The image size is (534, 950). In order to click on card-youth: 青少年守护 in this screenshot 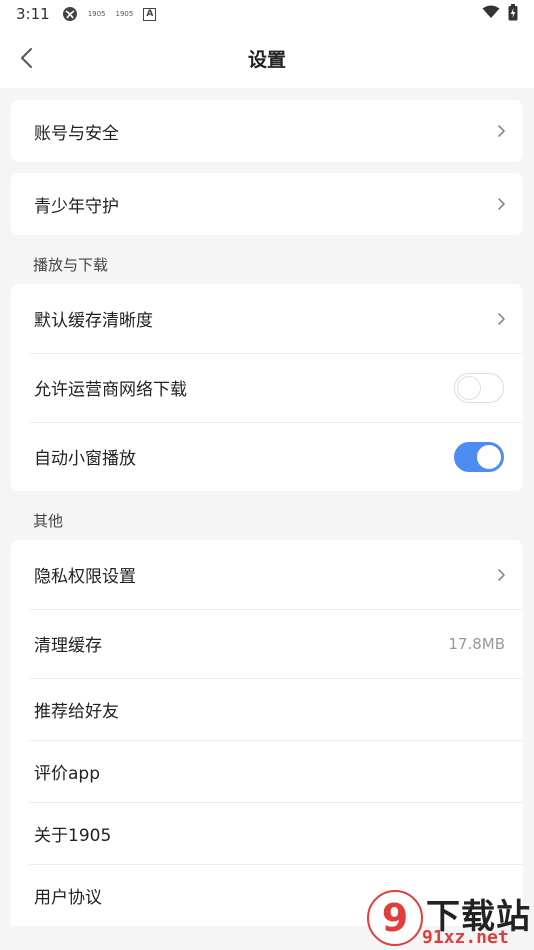, I will do `click(267, 204)`.